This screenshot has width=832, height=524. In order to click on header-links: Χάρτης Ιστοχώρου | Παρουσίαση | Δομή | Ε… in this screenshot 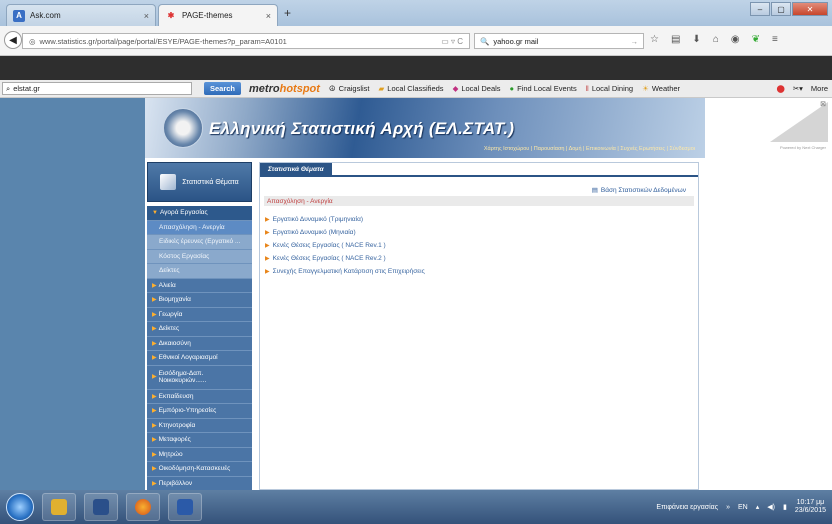, I will do `click(589, 149)`.